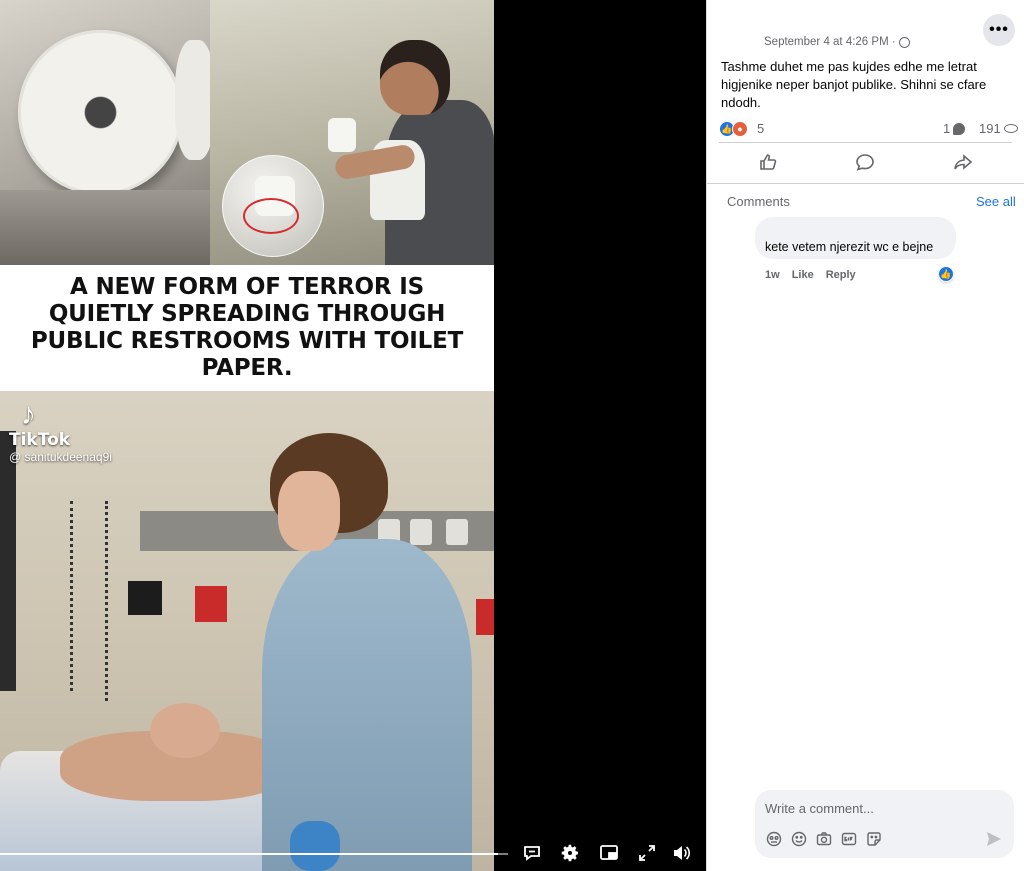 The image size is (1024, 871). I want to click on zoom-bubble-graphic, so click(273, 206).